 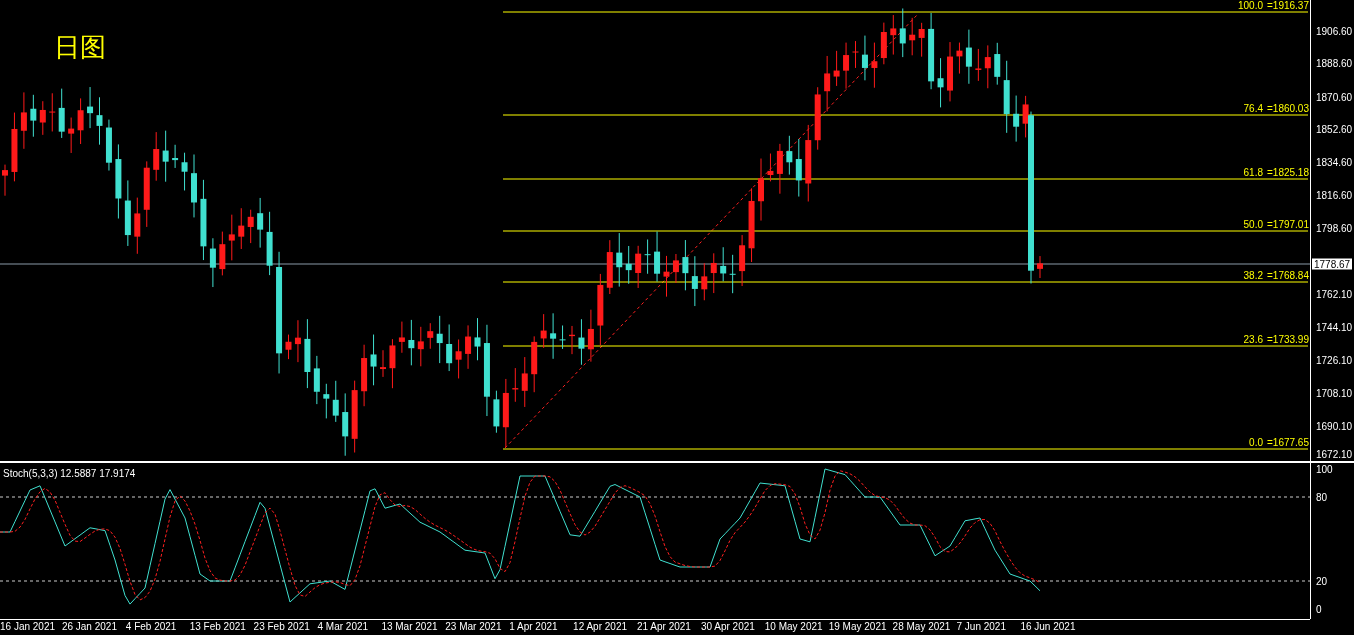 What do you see at coordinates (1253, 275) in the screenshot?
I see `fib-ratio-label: 38.2` at bounding box center [1253, 275].